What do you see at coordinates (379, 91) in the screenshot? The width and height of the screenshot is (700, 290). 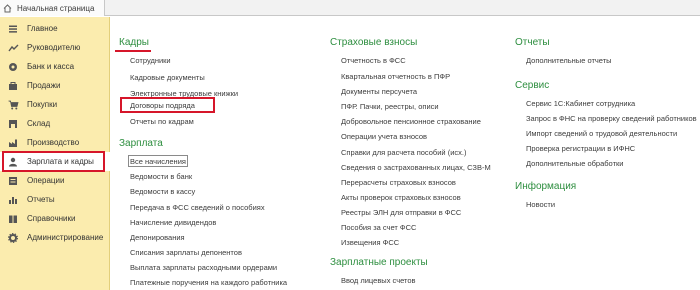 I see `link-personal-records: Документы персучета` at bounding box center [379, 91].